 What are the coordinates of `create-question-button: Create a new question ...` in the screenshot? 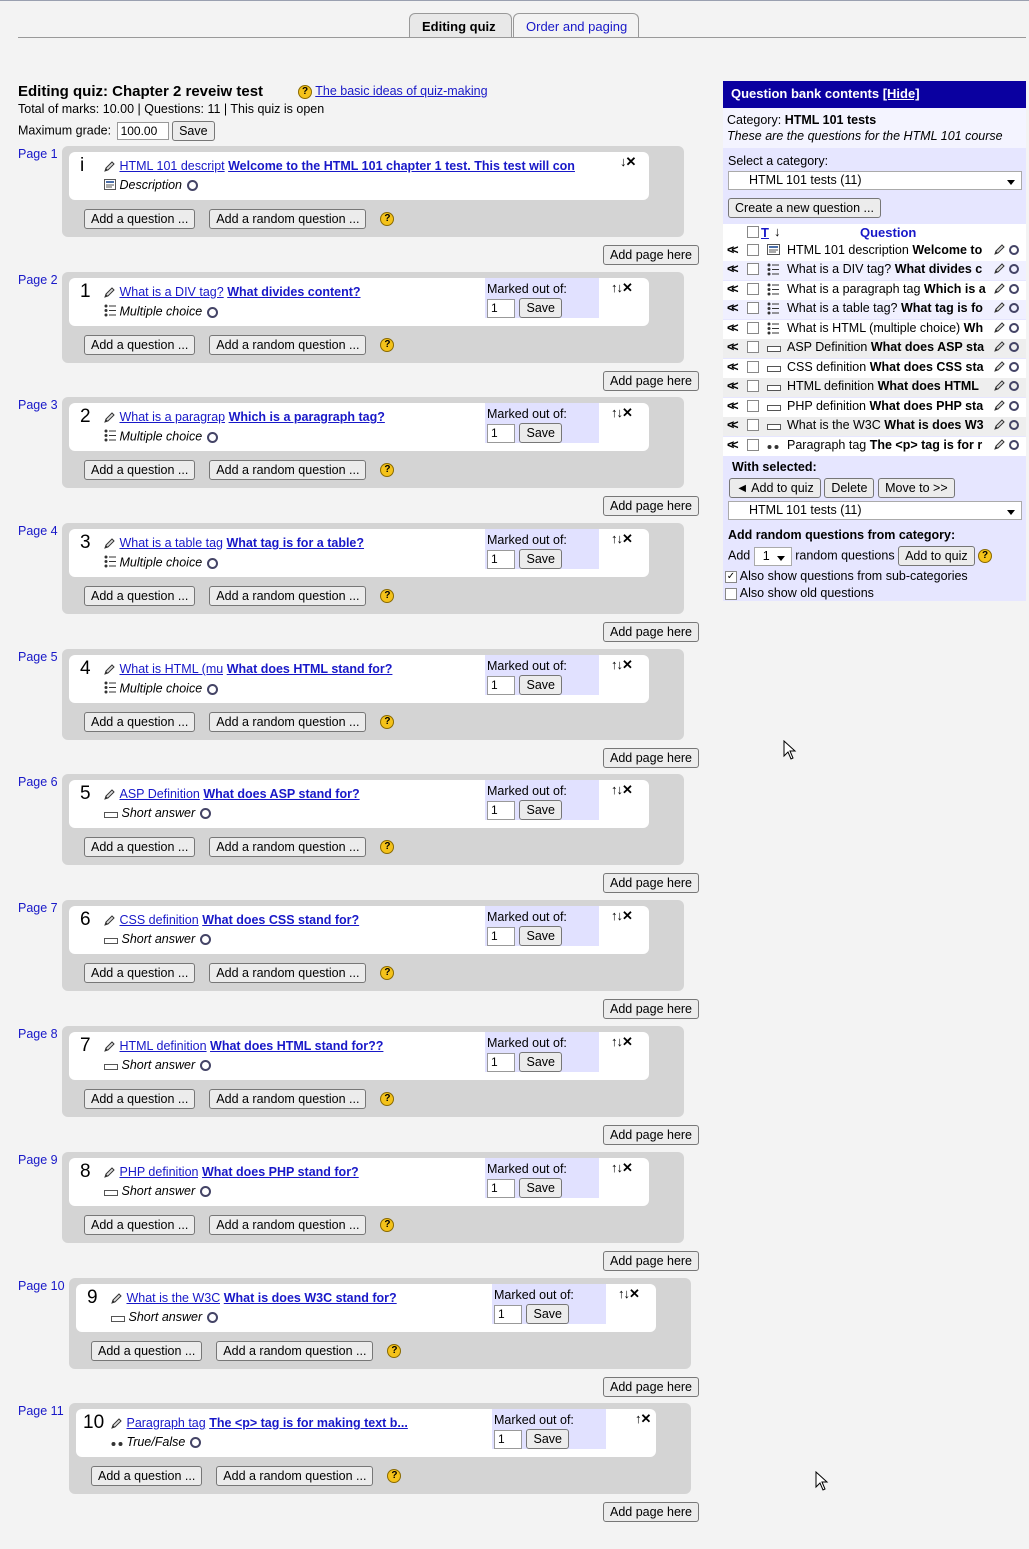 It's located at (804, 208).